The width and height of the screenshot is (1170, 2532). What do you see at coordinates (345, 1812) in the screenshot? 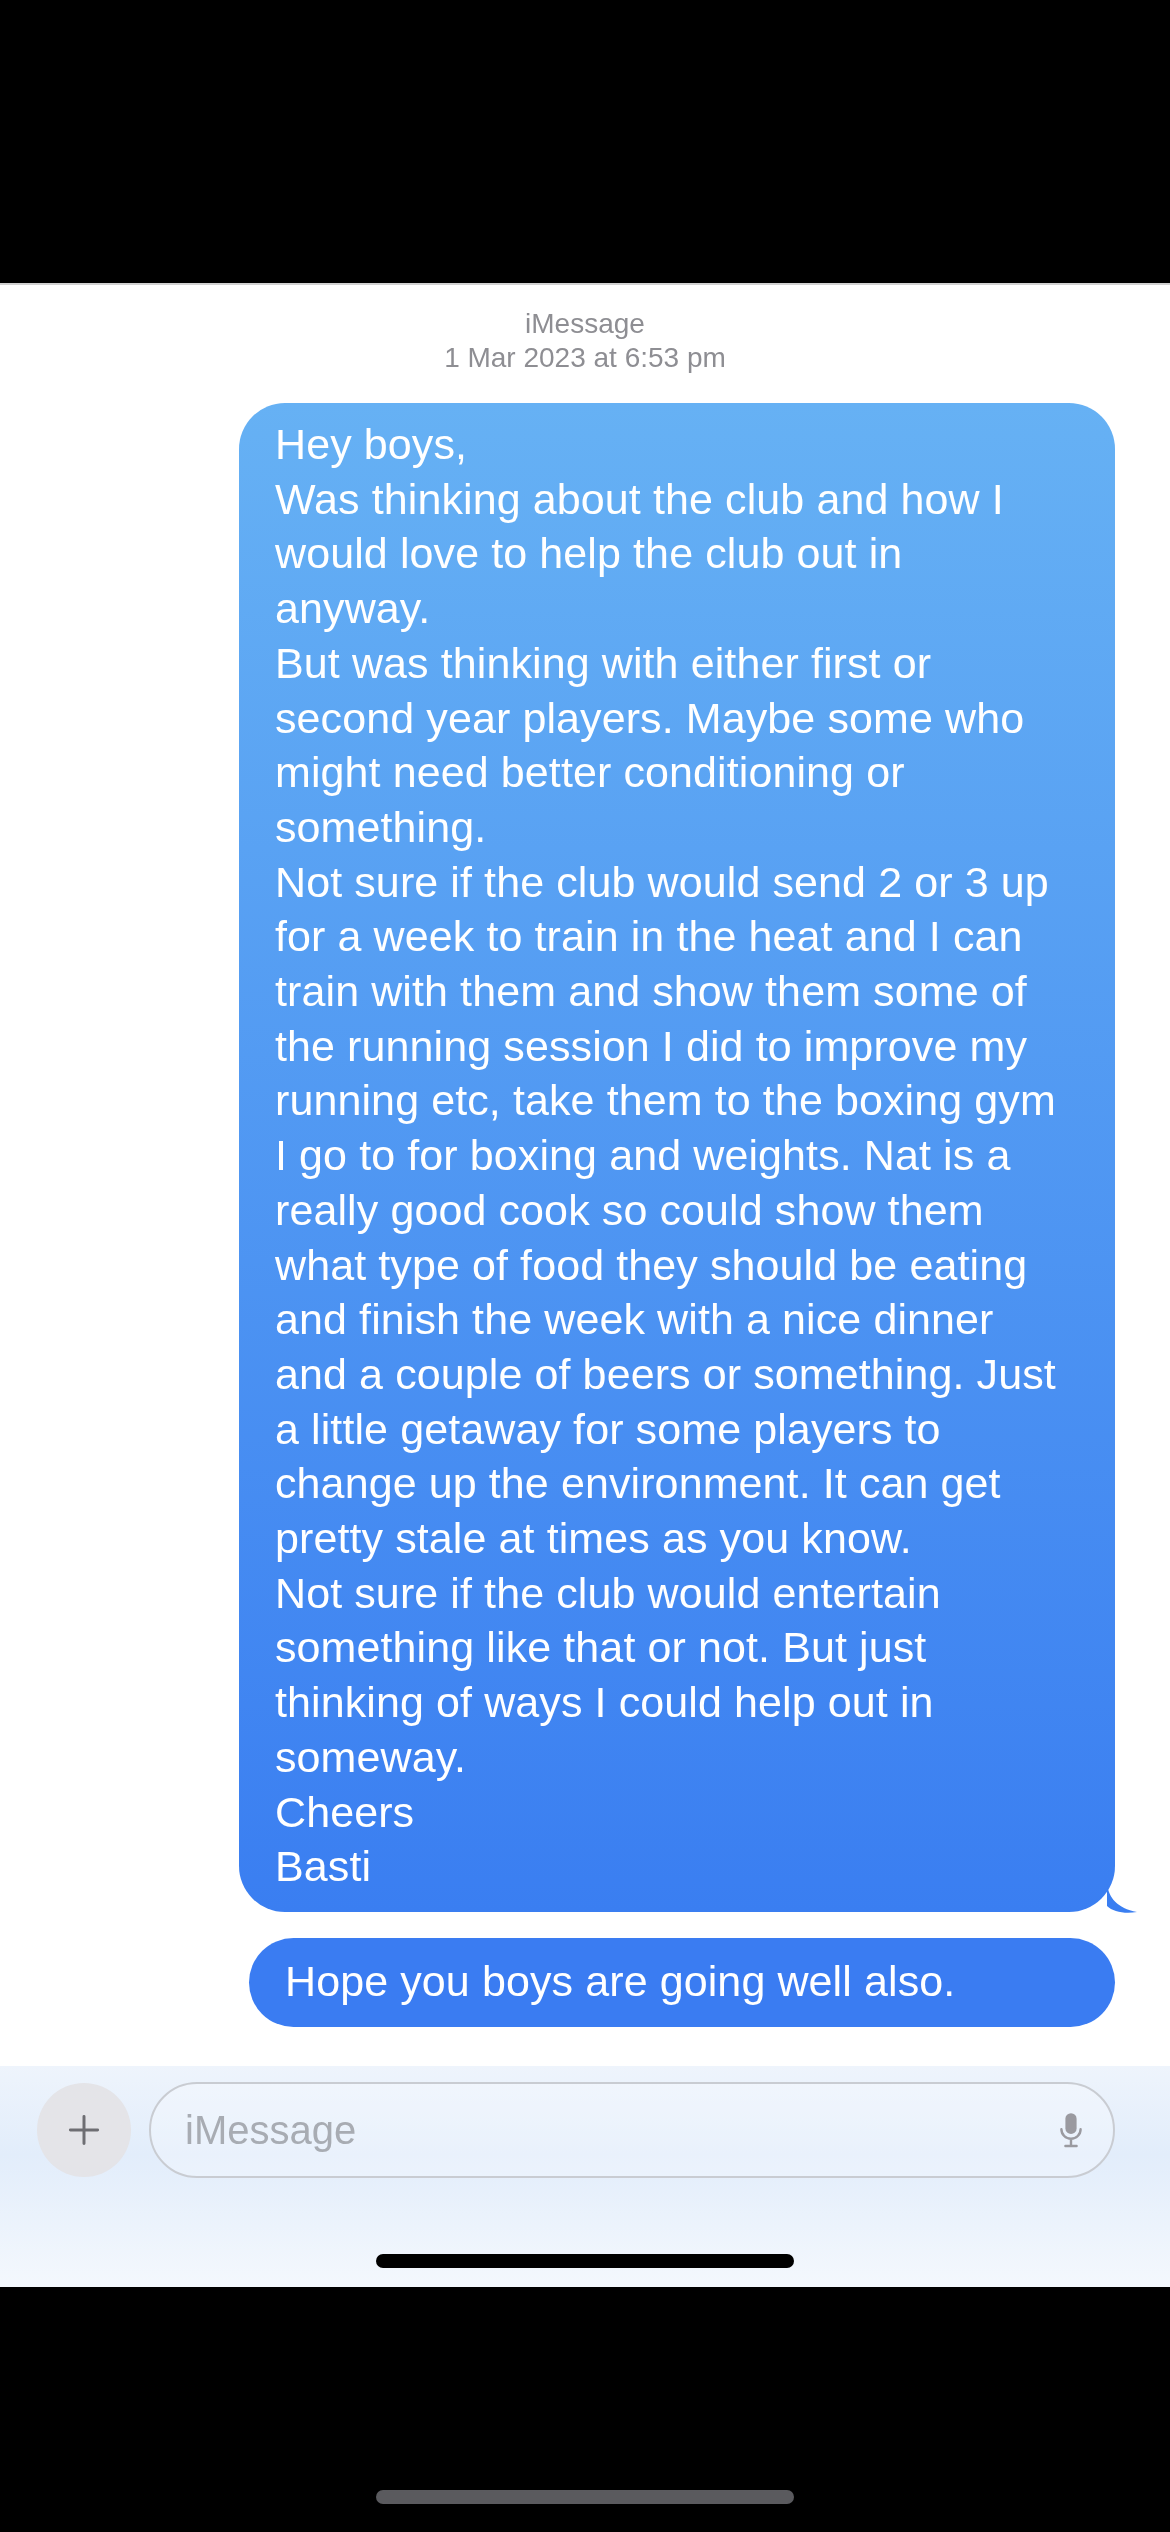
I see `message-text: Cheers` at bounding box center [345, 1812].